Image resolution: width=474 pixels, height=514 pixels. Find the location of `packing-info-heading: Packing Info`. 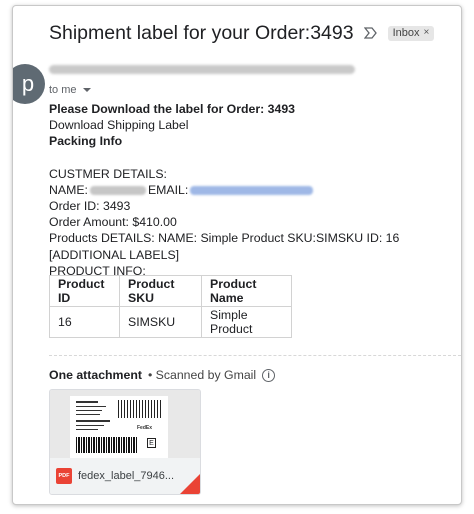

packing-info-heading: Packing Info is located at coordinates (86, 141).